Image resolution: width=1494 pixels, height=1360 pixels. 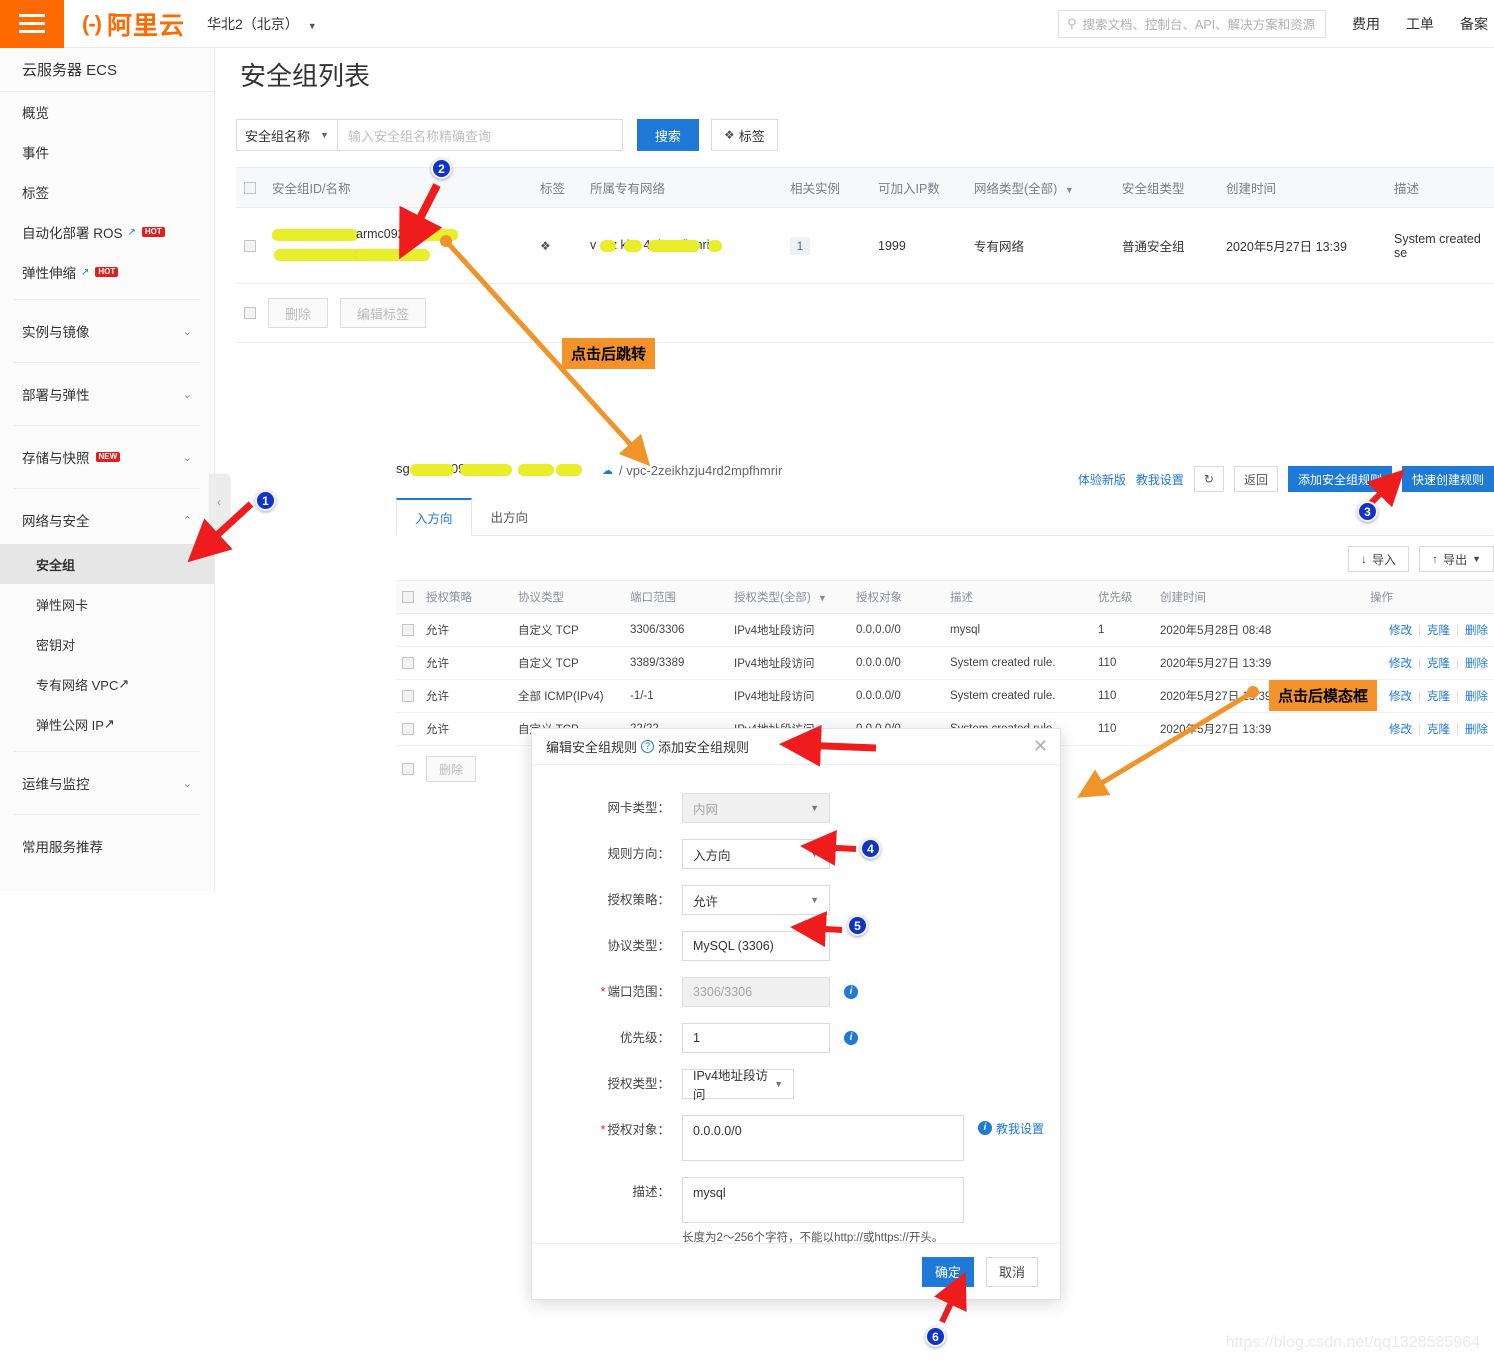 What do you see at coordinates (383, 313) in the screenshot?
I see `edit-tag-button: 编辑标签` at bounding box center [383, 313].